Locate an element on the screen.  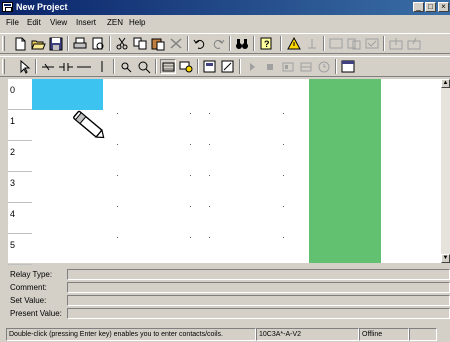
new-file-icon is located at coordinates (20, 43).